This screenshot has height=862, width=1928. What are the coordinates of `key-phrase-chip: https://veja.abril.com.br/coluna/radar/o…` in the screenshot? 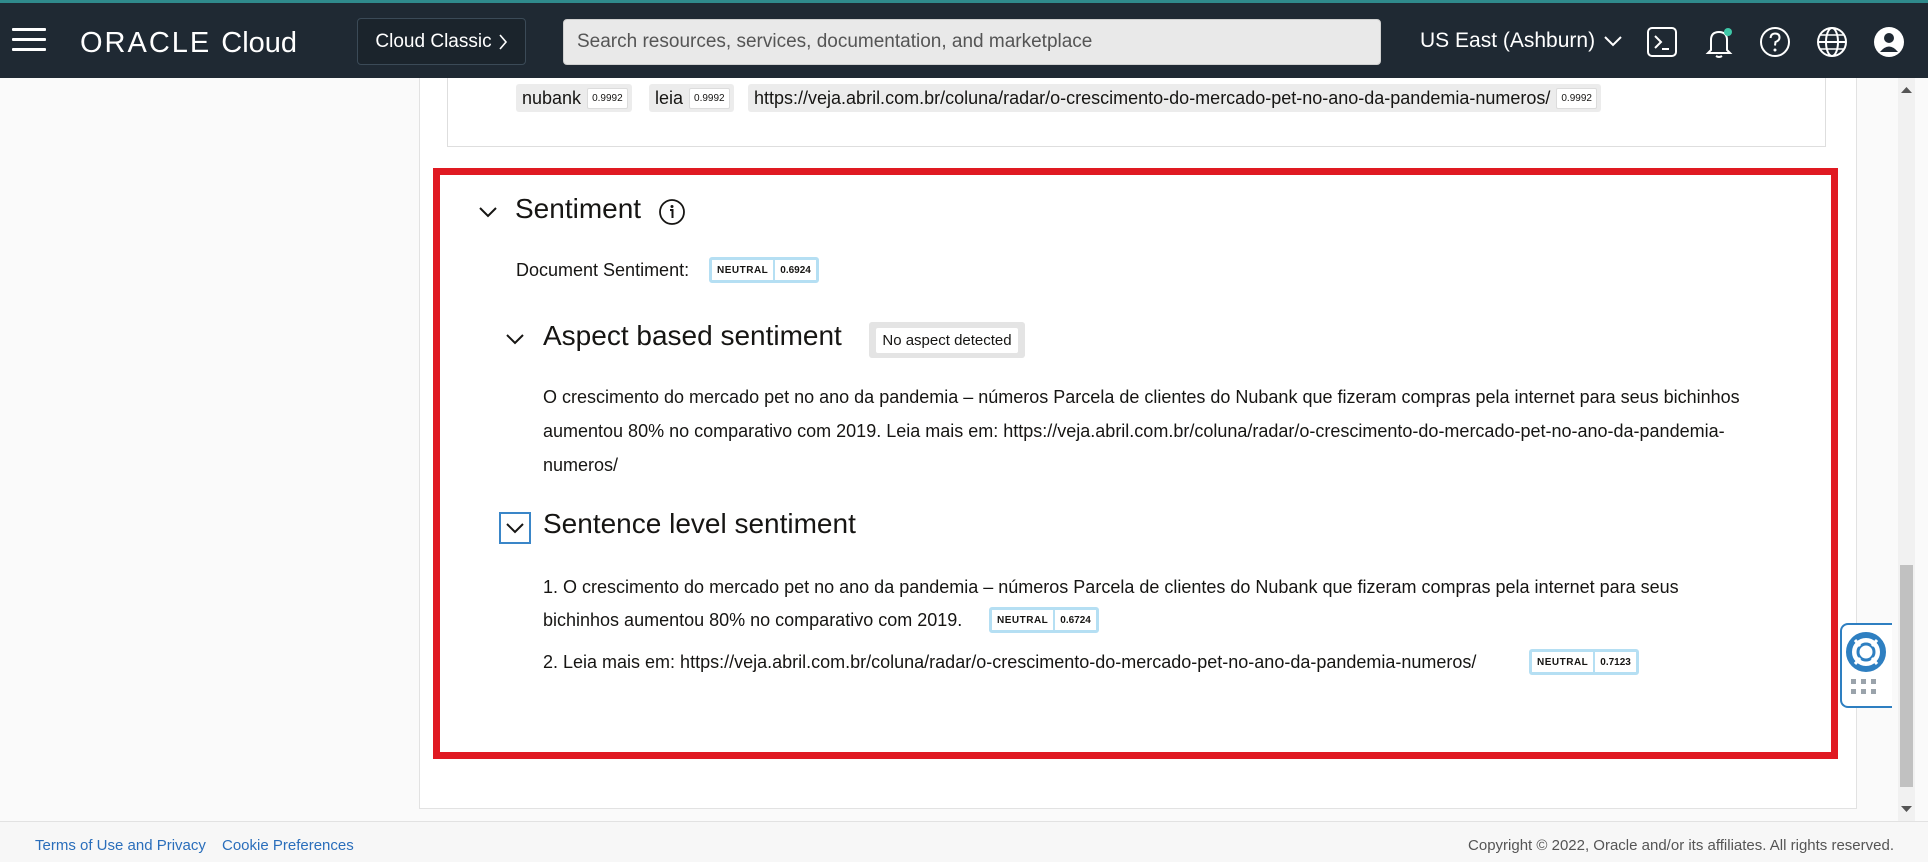 It's located at (1174, 98).